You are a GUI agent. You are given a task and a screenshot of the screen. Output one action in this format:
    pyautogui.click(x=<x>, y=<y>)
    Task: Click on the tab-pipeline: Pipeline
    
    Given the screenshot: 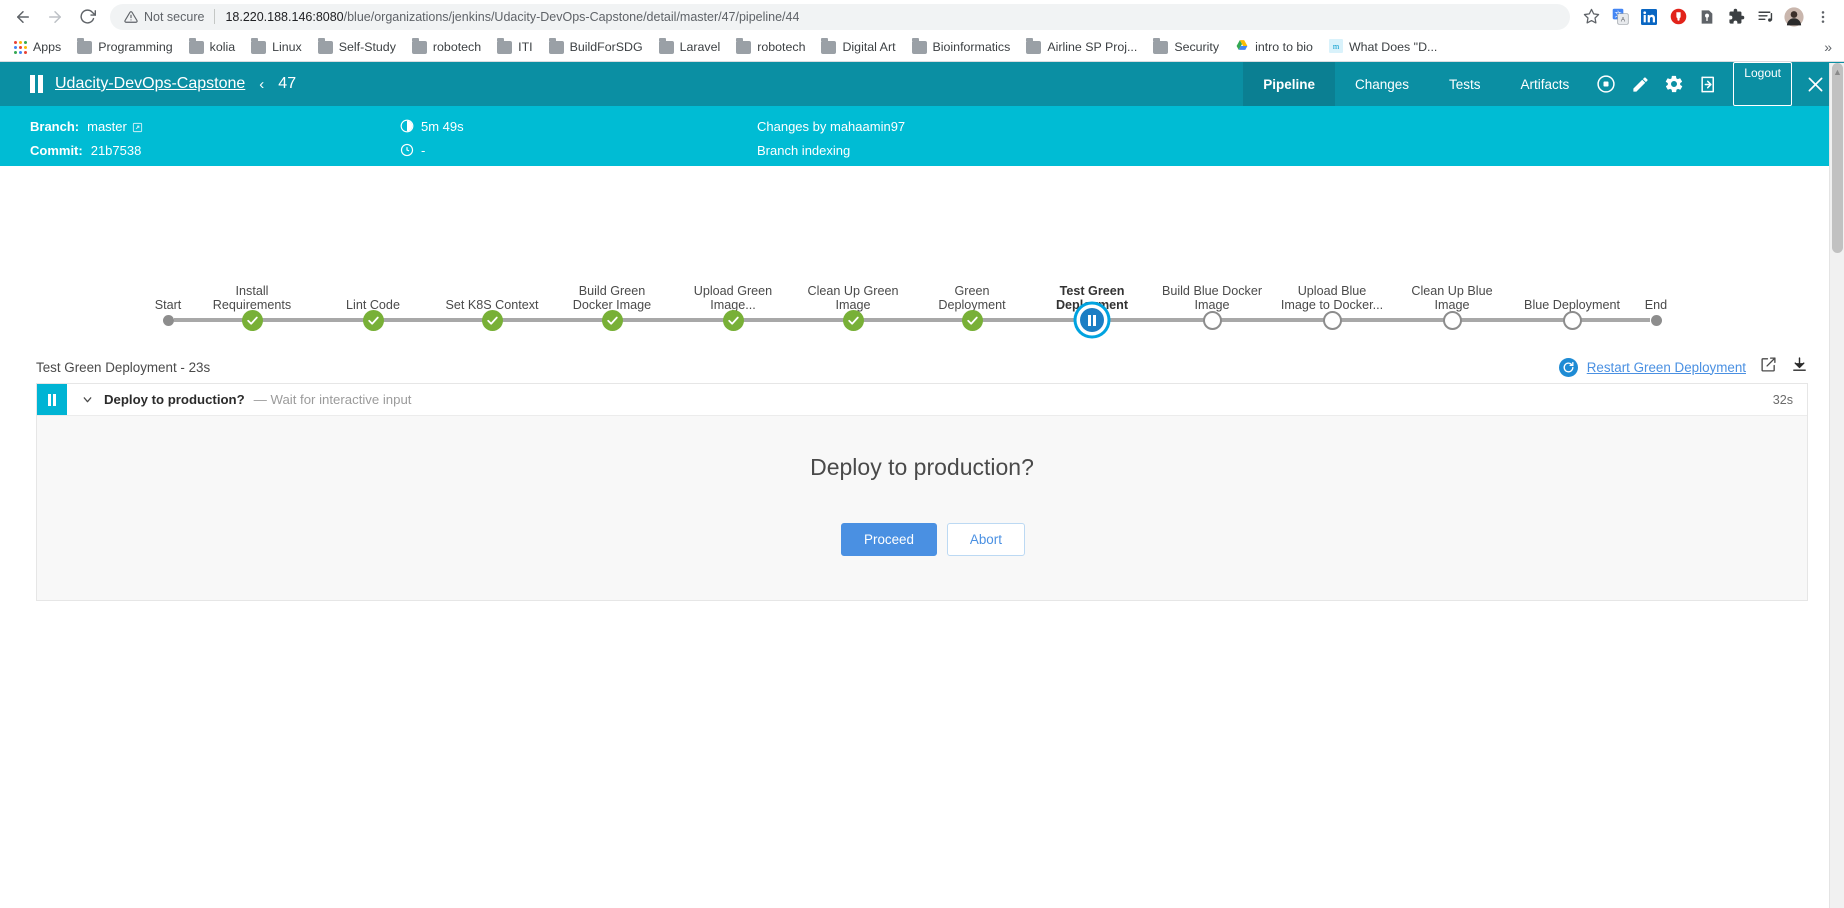 What is the action you would take?
    pyautogui.click(x=1289, y=84)
    